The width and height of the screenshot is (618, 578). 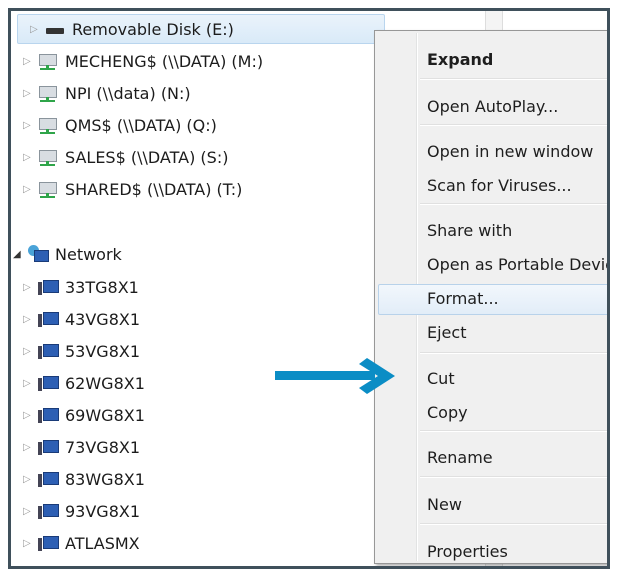 I want to click on tree-item: ▷ 83WG8X1, so click(x=78, y=479).